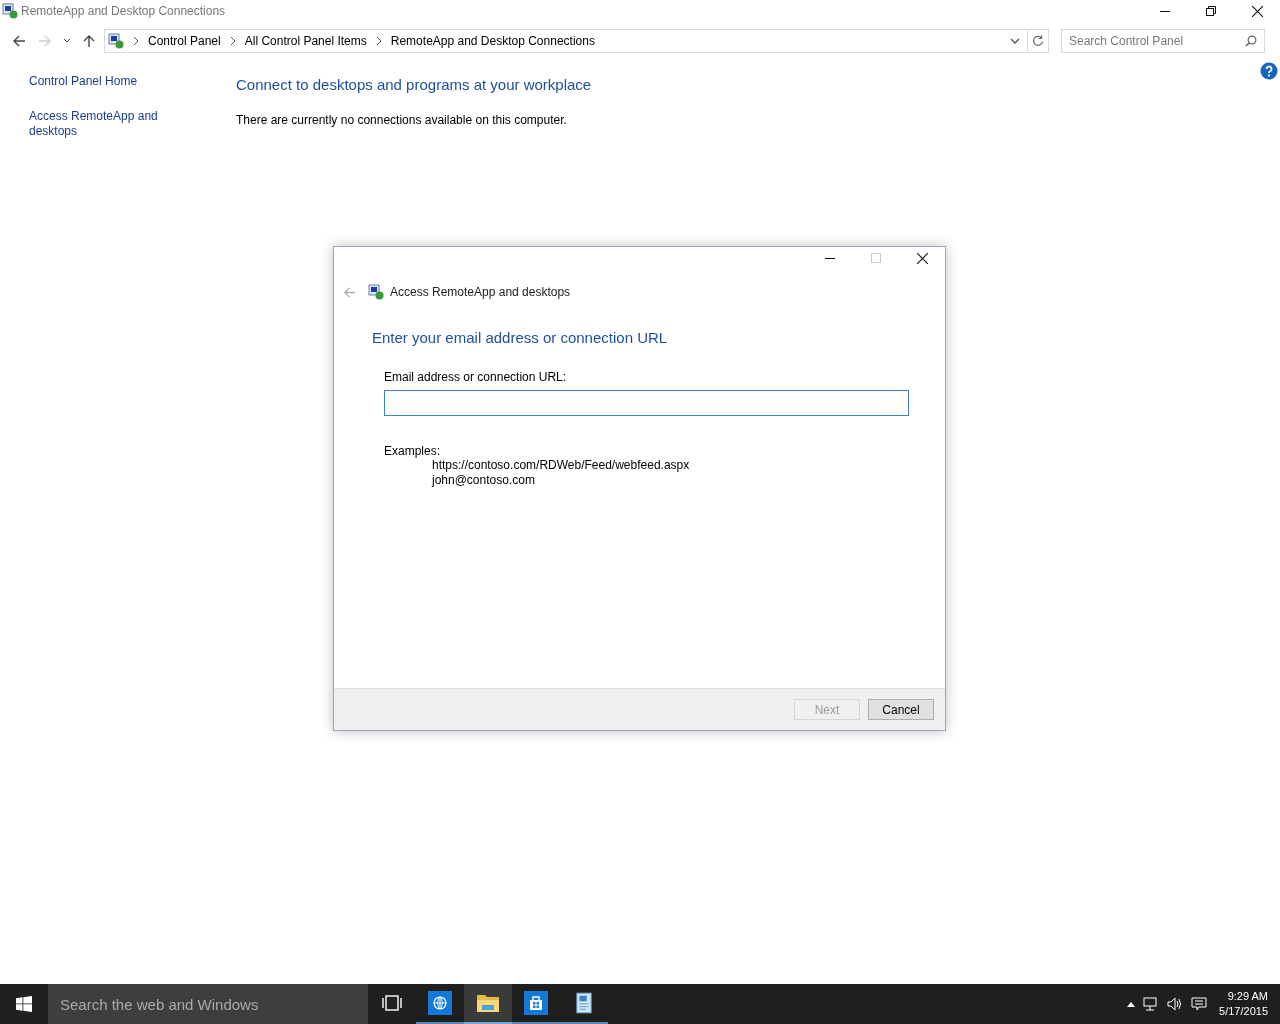 The width and height of the screenshot is (1280, 1024). Describe the element at coordinates (876, 258) in the screenshot. I see `maximize-icon` at that location.